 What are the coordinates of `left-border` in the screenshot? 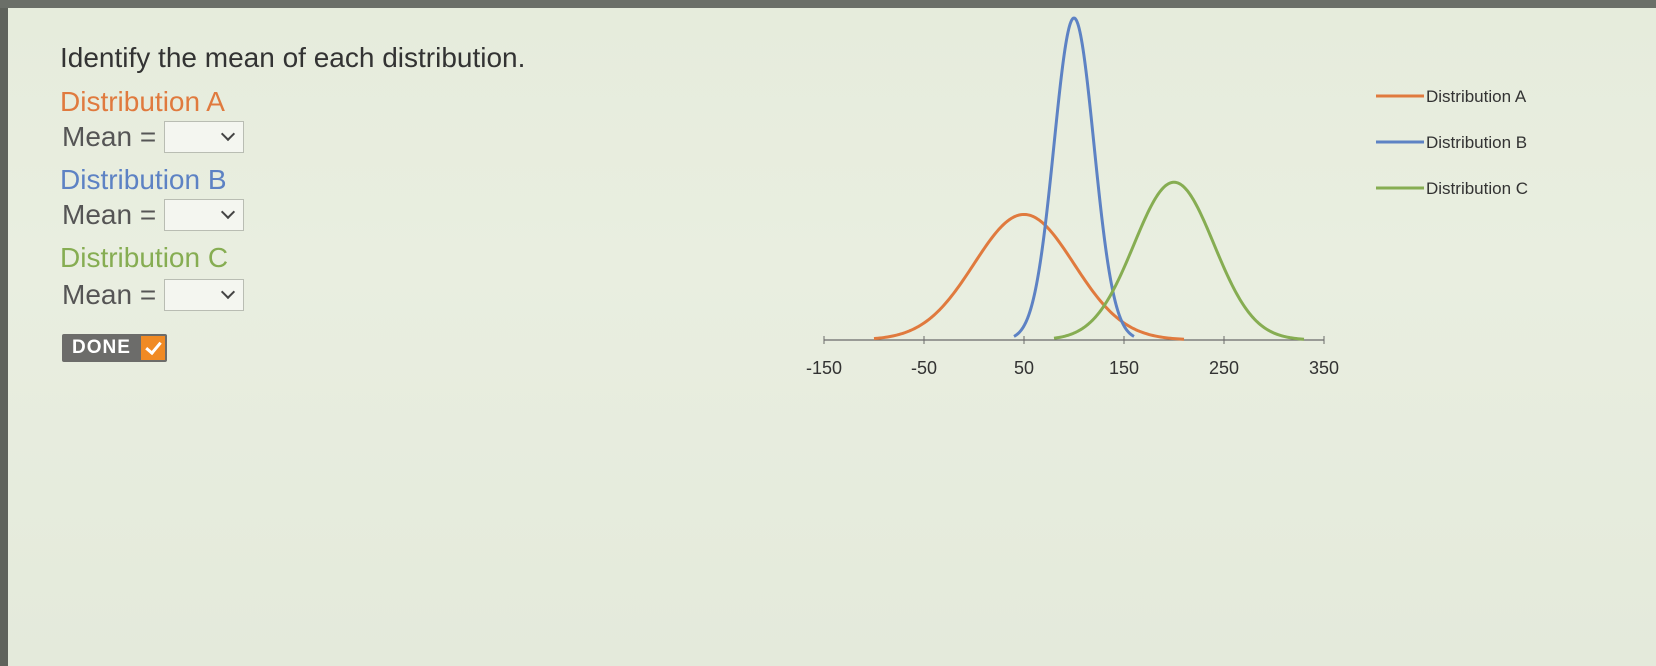 It's located at (4, 337).